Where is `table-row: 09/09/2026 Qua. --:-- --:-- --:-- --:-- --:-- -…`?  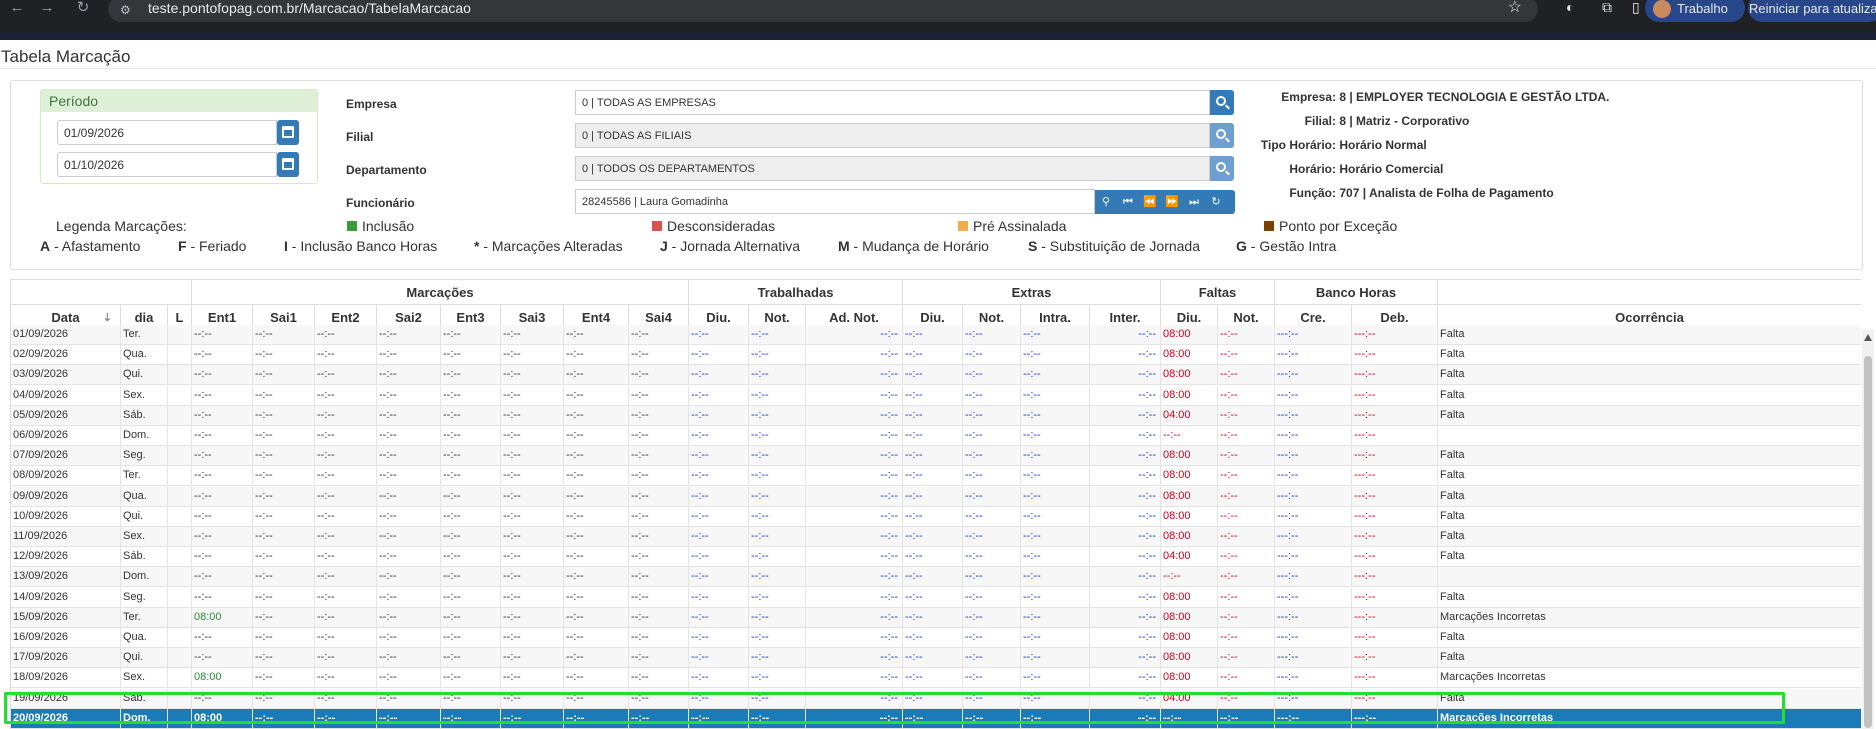
table-row: 09/09/2026 Qua. --:-- --:-- --:-- --:-- --:-- -… is located at coordinates (936, 496).